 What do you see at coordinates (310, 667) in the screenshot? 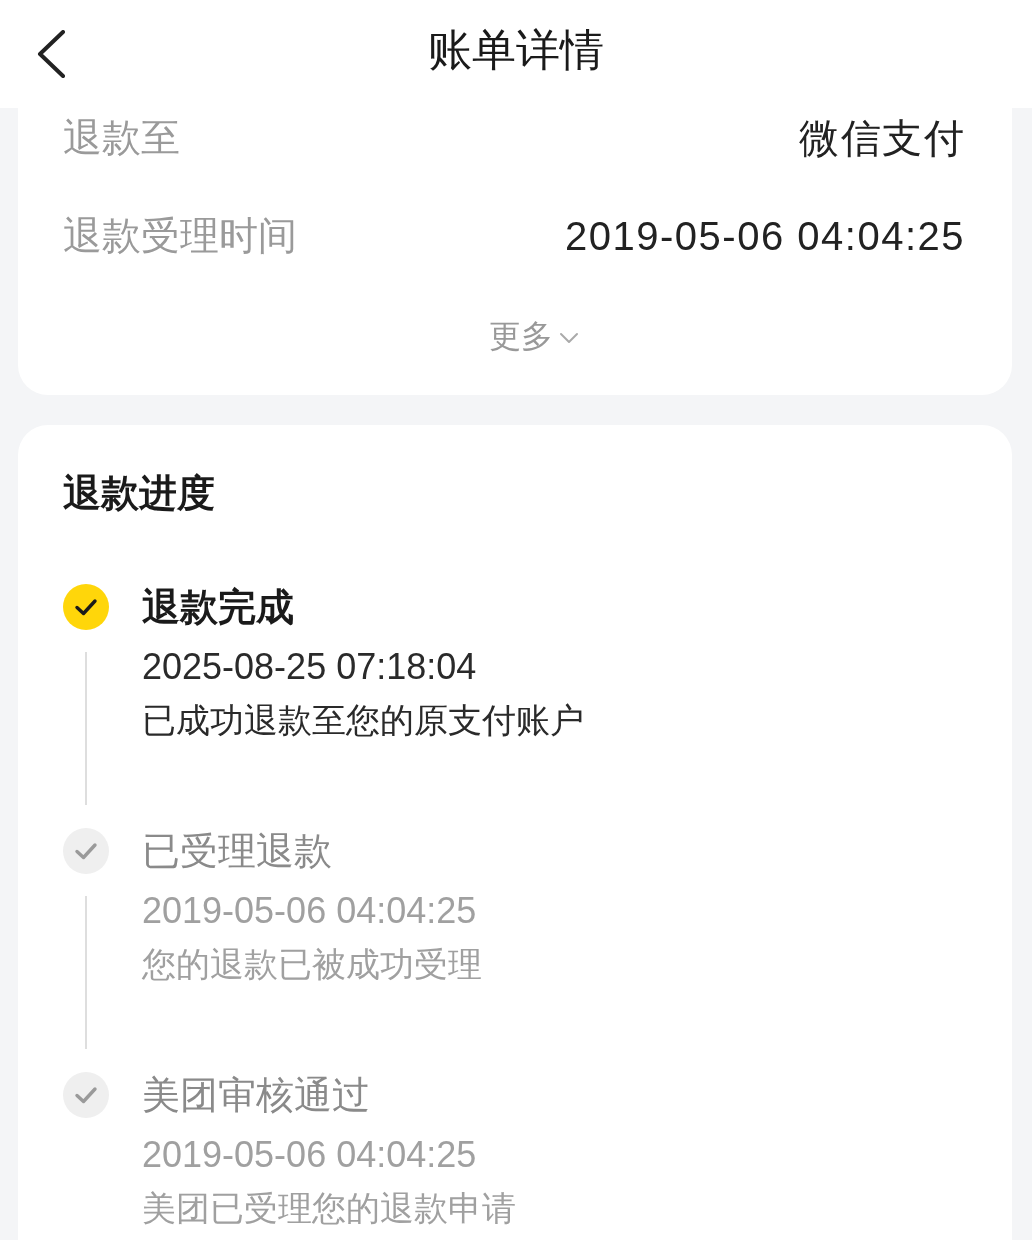
I see `step-time: 2025-08-25 07:18:04` at bounding box center [310, 667].